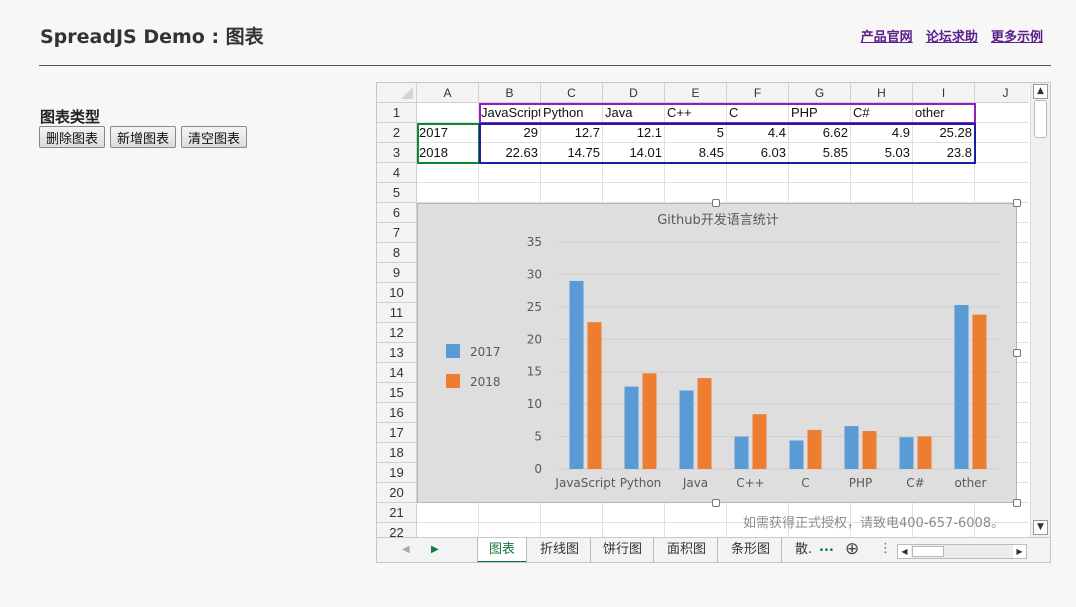 The height and width of the screenshot is (607, 1076). What do you see at coordinates (397, 253) in the screenshot?
I see `row-header: 8` at bounding box center [397, 253].